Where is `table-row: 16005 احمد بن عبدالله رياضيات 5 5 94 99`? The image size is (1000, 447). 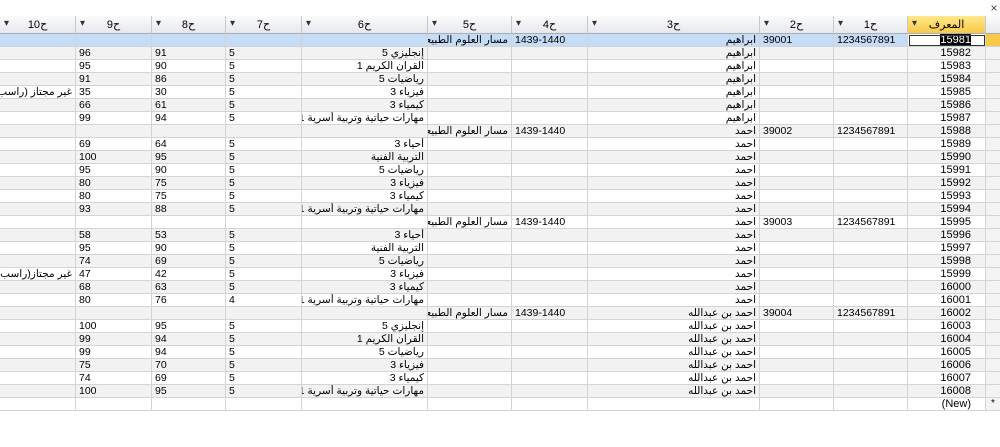
table-row: 16005 احمد بن عبدالله رياضيات 5 5 94 99 is located at coordinates (500, 352).